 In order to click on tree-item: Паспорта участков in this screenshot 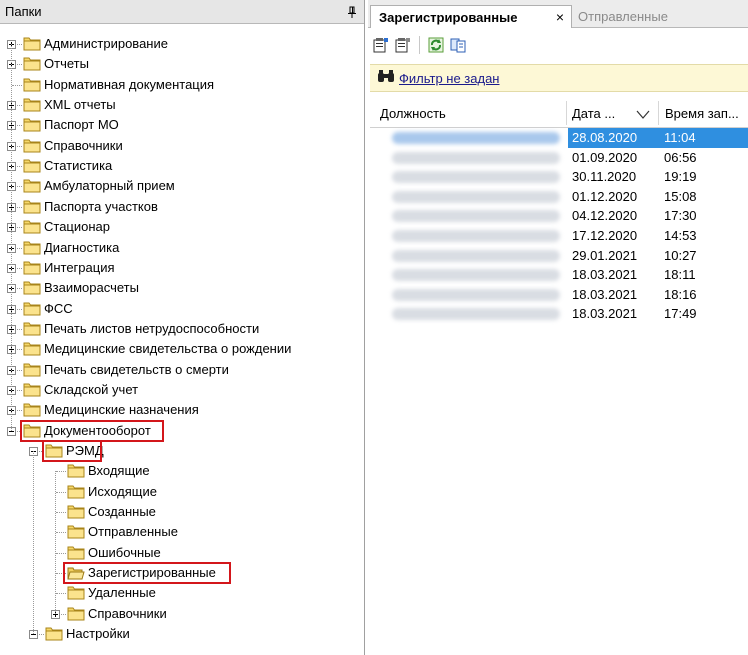, I will do `click(182, 207)`.